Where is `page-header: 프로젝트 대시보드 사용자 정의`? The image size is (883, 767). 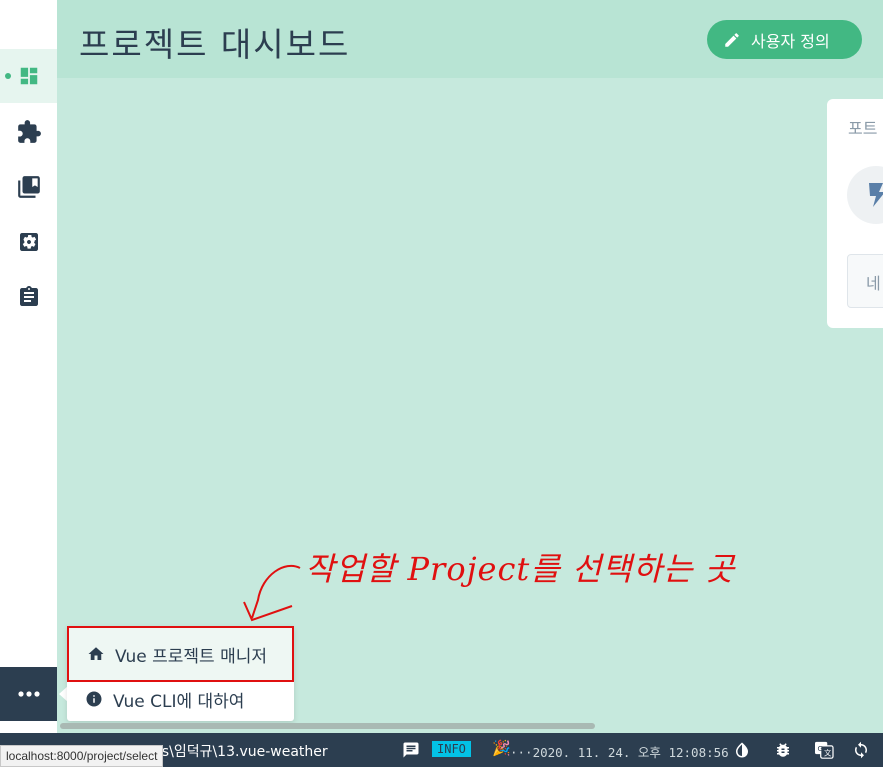 page-header: 프로젝트 대시보드 사용자 정의 is located at coordinates (470, 39).